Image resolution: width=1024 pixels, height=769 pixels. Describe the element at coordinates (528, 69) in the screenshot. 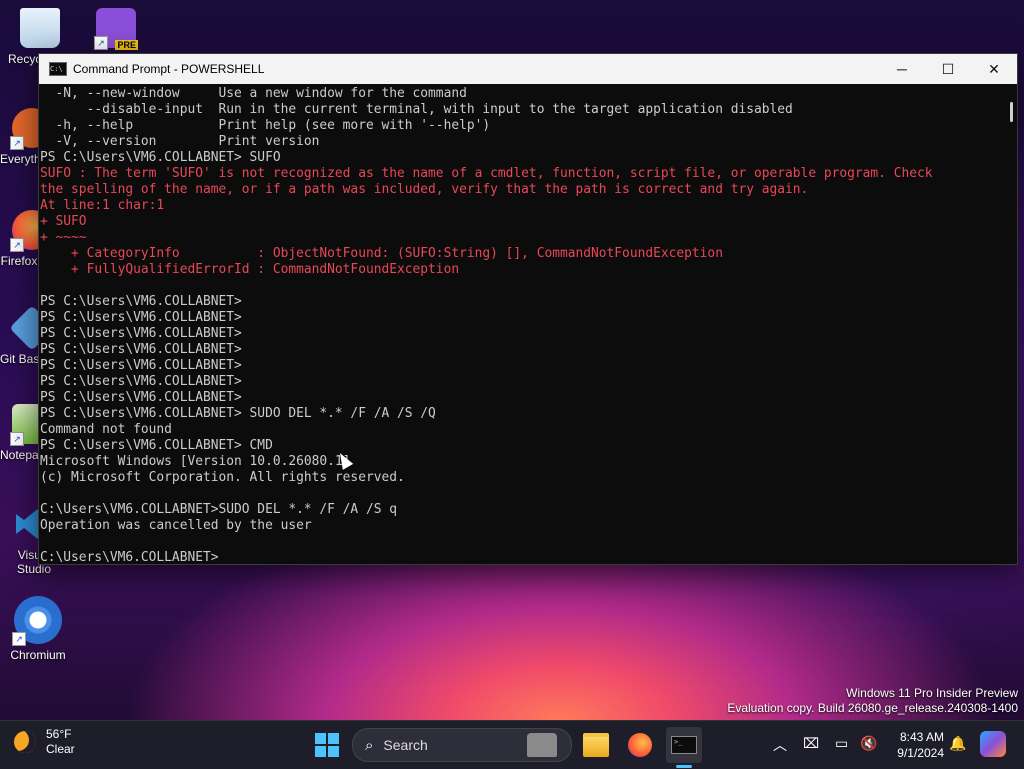

I see `window-titlebar: C:\ Command Prompt - POWERSHELL ─ ☐ ✕` at that location.